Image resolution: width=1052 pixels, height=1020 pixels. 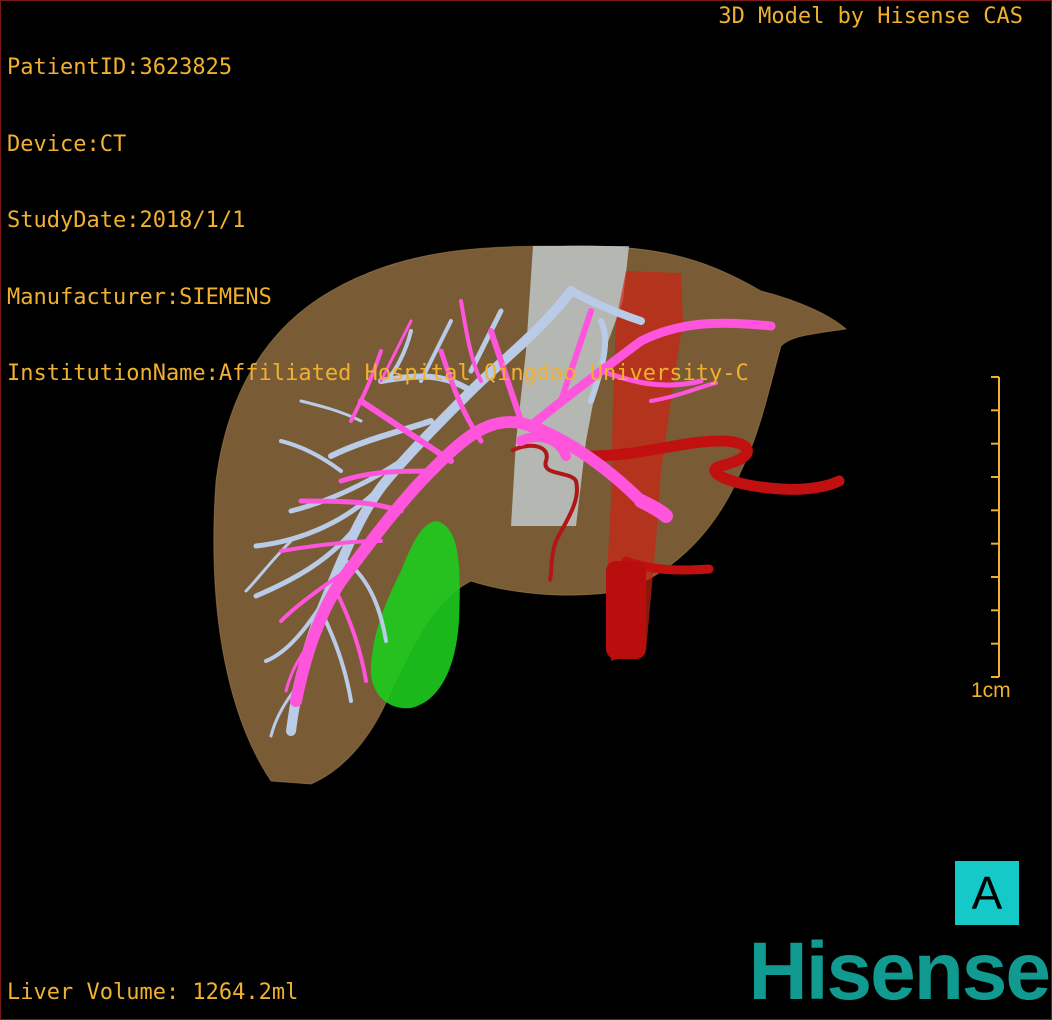 What do you see at coordinates (626, 610) in the screenshot?
I see `aorta-lower` at bounding box center [626, 610].